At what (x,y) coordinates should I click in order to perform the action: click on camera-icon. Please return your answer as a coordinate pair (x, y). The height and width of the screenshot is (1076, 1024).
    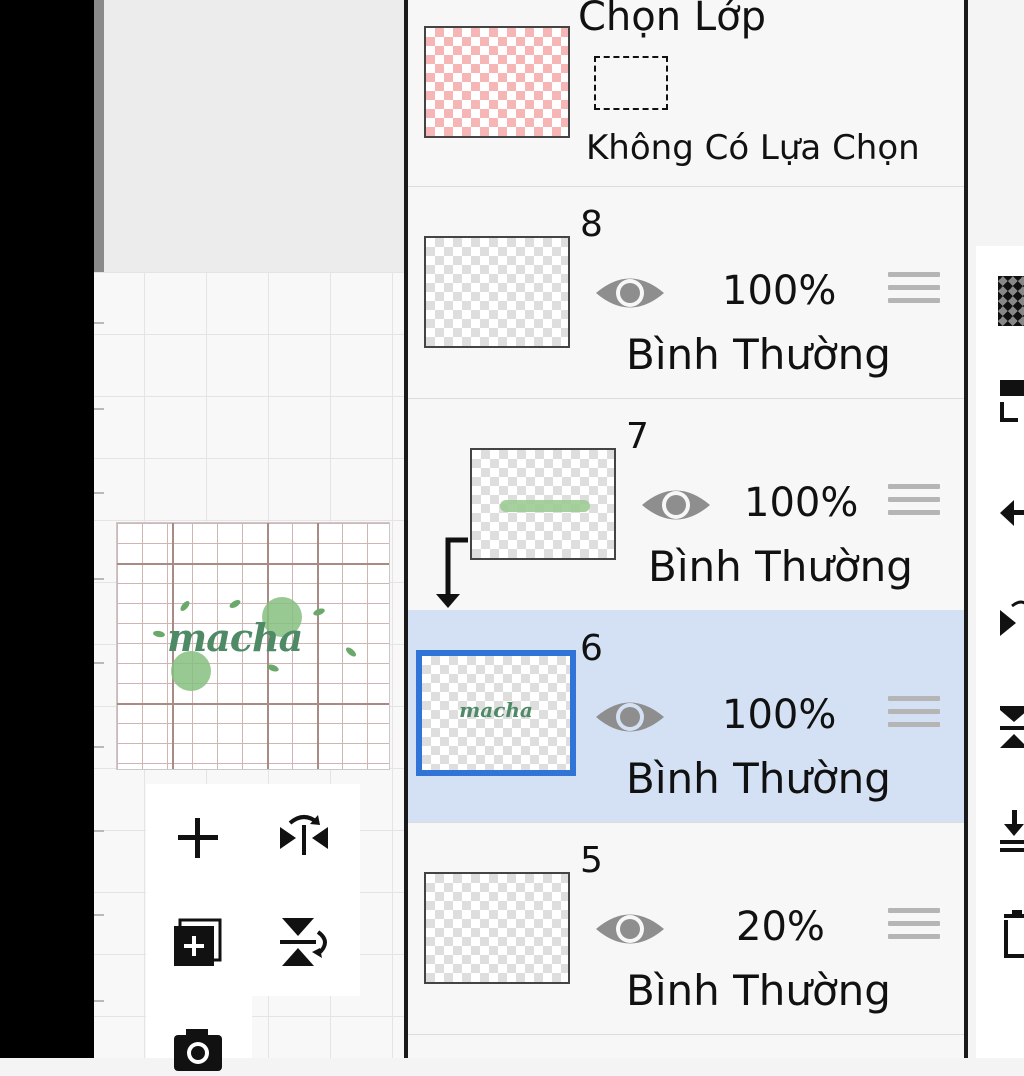
    Looking at the image, I should click on (198, 1050).